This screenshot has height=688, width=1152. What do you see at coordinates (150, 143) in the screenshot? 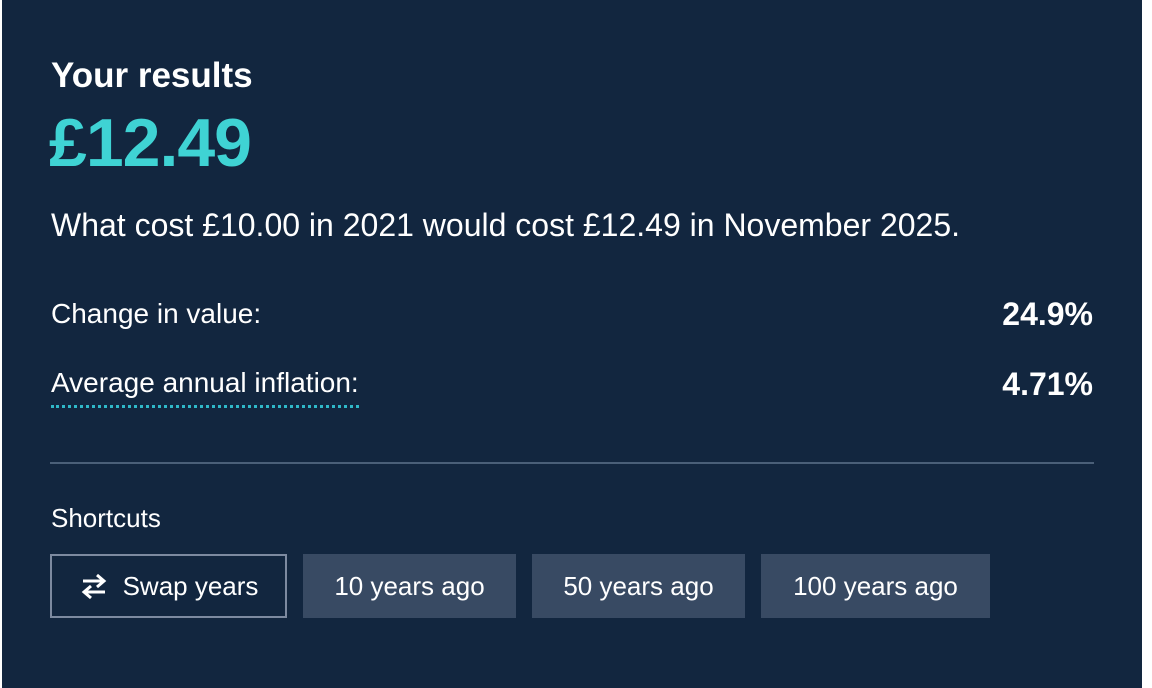
I see `result-amount: £12.49` at bounding box center [150, 143].